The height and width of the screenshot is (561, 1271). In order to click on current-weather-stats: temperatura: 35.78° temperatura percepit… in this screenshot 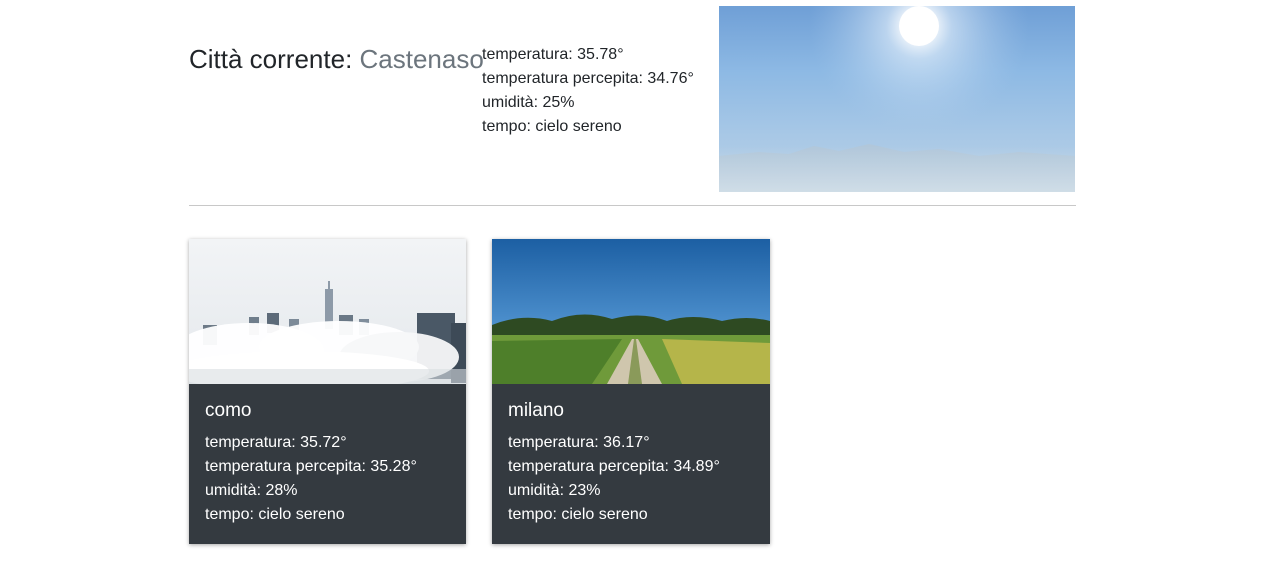, I will do `click(588, 91)`.